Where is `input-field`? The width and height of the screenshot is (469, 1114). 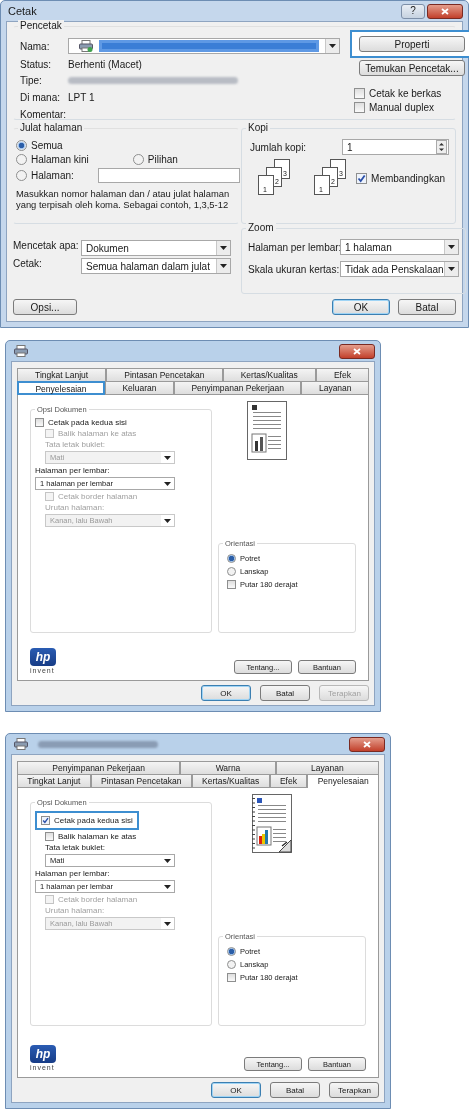 input-field is located at coordinates (168, 175).